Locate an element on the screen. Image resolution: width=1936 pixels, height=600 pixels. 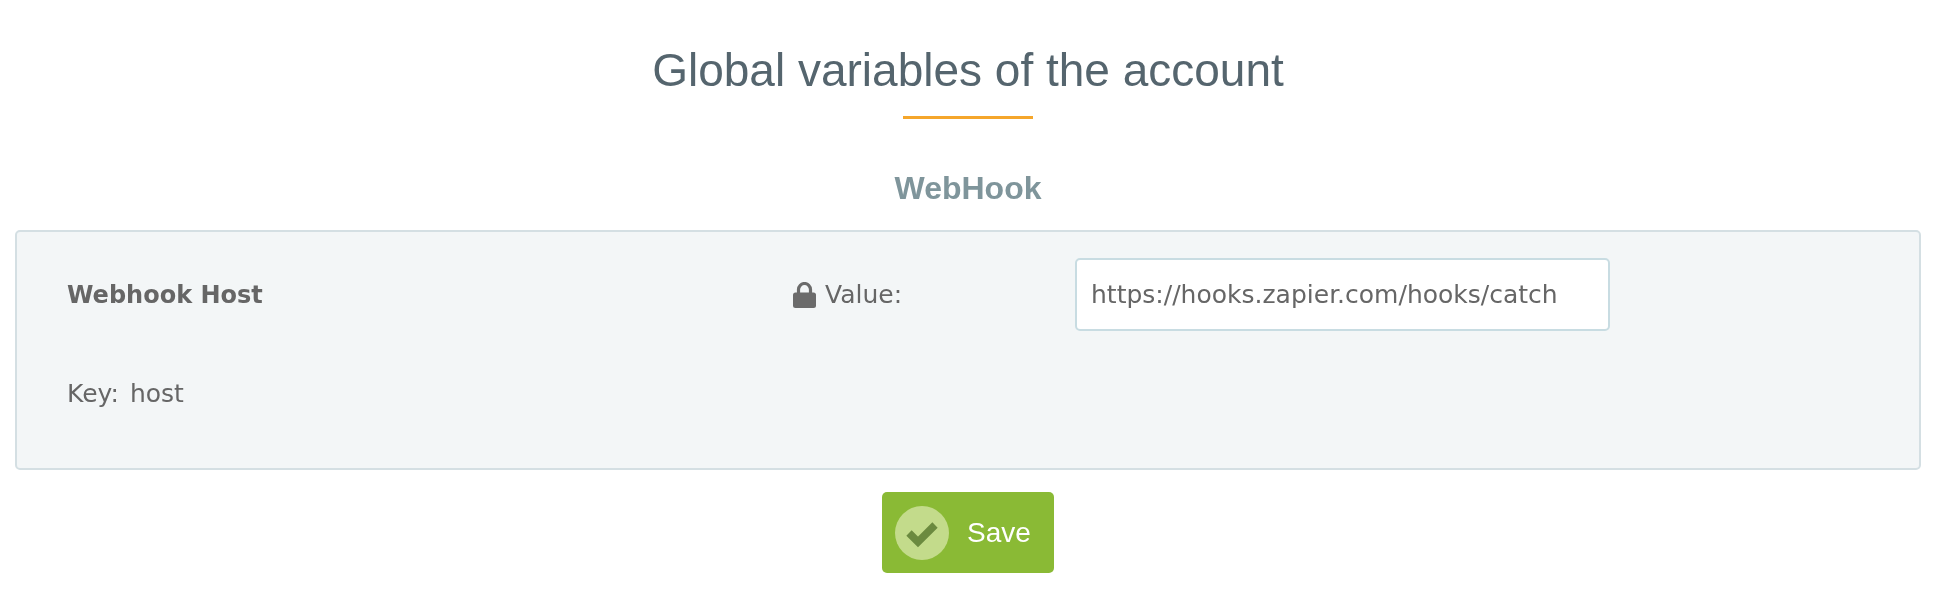
key-label: Key: is located at coordinates (93, 394).